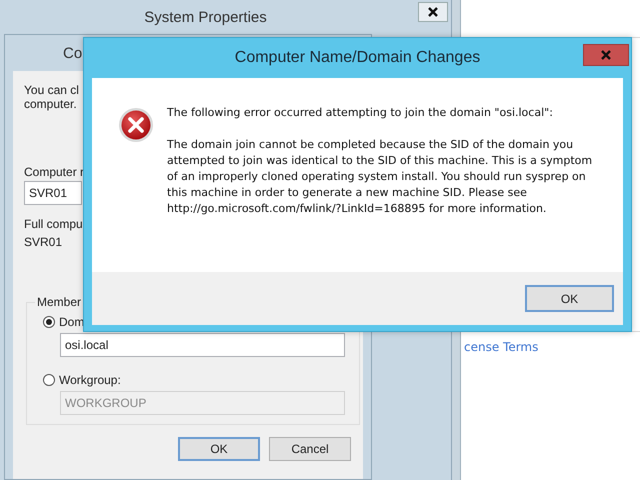  Describe the element at coordinates (53, 193) in the screenshot. I see `computer-name-field: SVR01` at that location.